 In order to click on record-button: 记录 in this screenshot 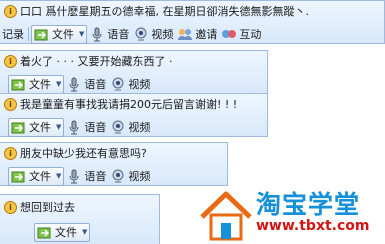, I will do `click(13, 34)`.